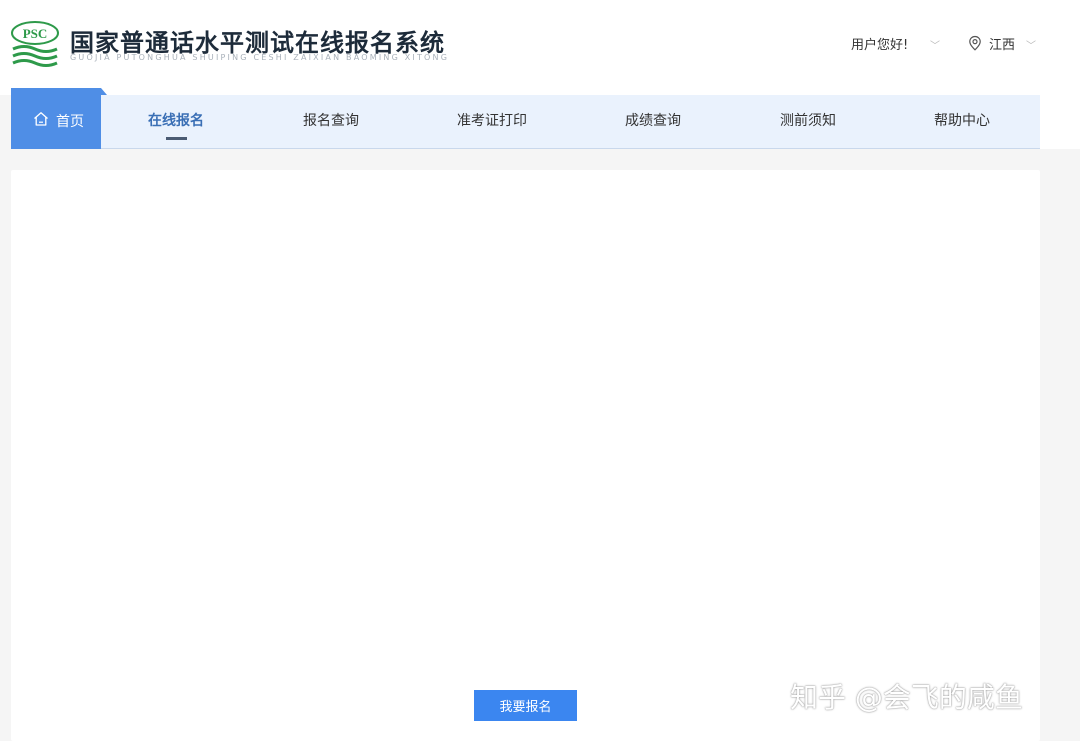 Image resolution: width=1080 pixels, height=741 pixels. I want to click on watermark-text: 知乎 @会飞的咸鱼, so click(906, 697).